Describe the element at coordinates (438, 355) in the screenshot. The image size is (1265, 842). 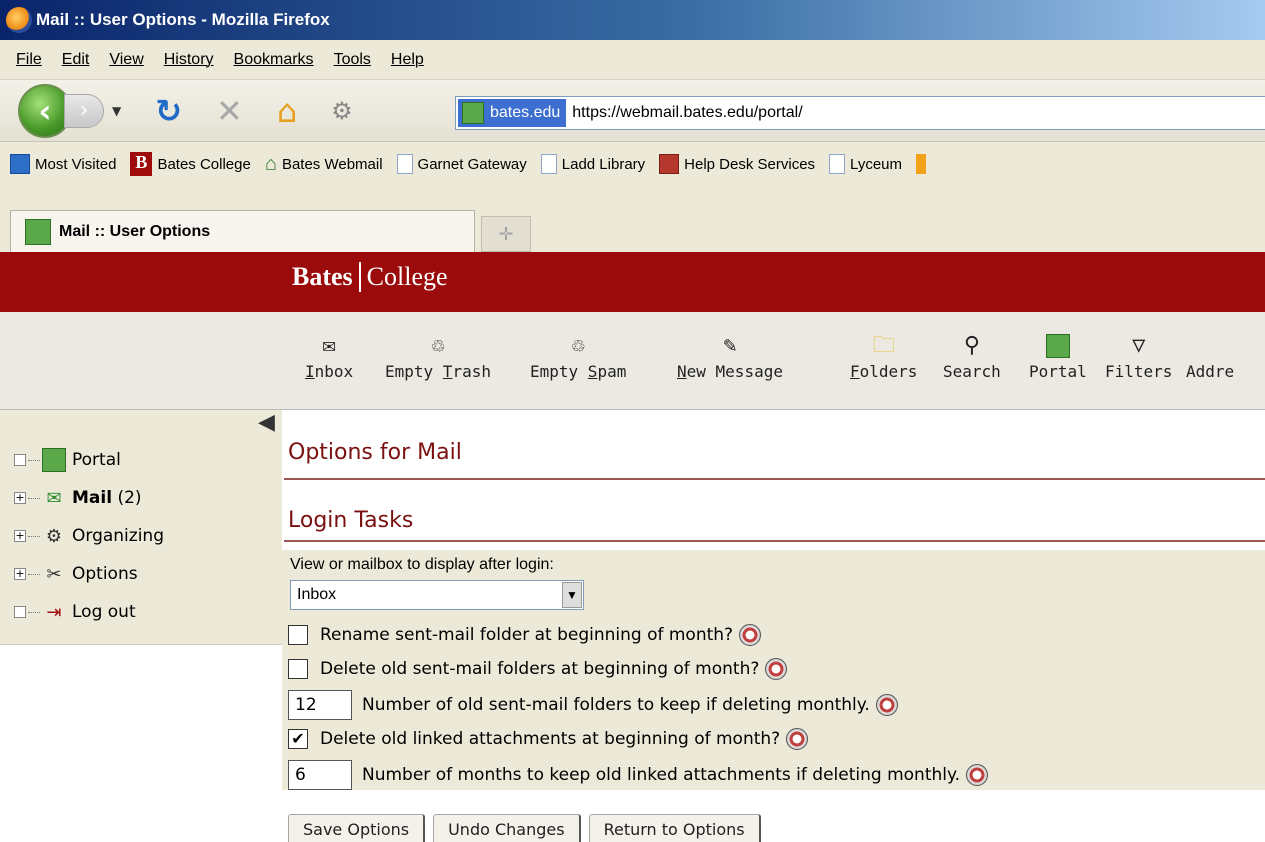
I see `empty-trash-button: ♲ Empty Trash` at that location.